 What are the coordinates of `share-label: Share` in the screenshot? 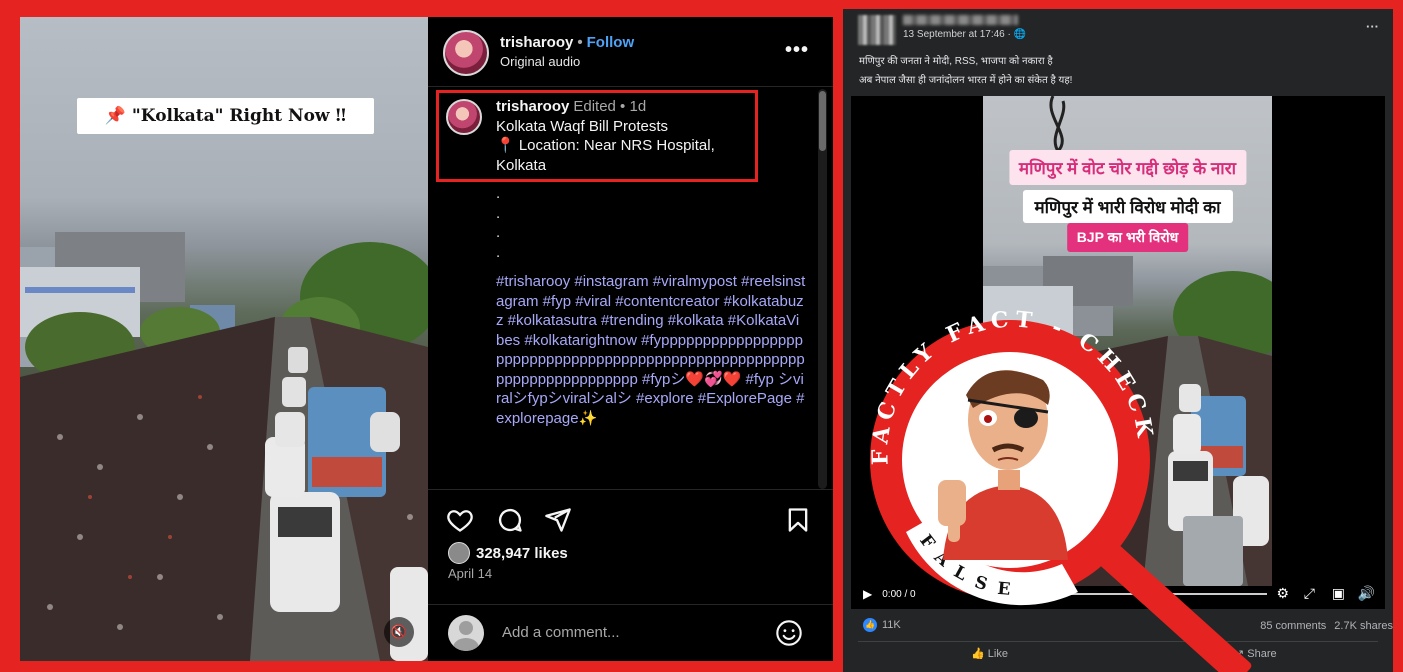 It's located at (1262, 654).